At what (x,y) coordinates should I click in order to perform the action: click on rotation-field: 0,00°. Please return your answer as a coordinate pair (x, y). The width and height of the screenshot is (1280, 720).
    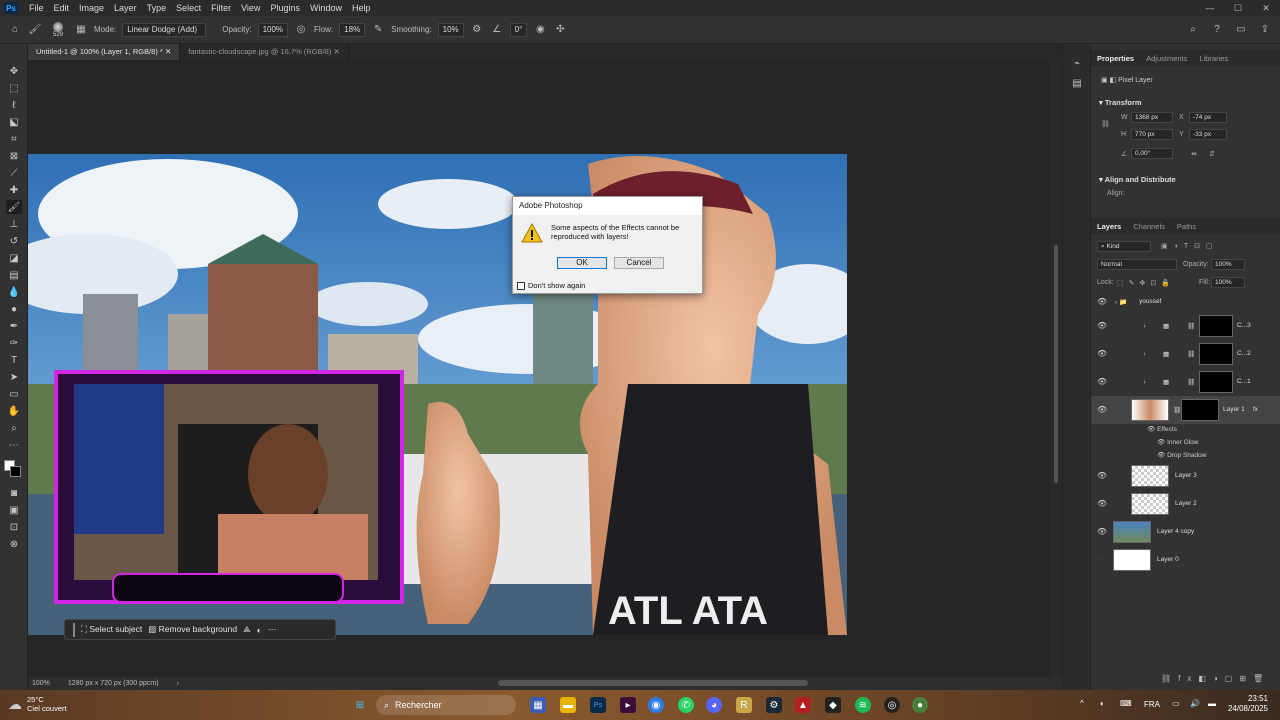
    Looking at the image, I should click on (1152, 153).